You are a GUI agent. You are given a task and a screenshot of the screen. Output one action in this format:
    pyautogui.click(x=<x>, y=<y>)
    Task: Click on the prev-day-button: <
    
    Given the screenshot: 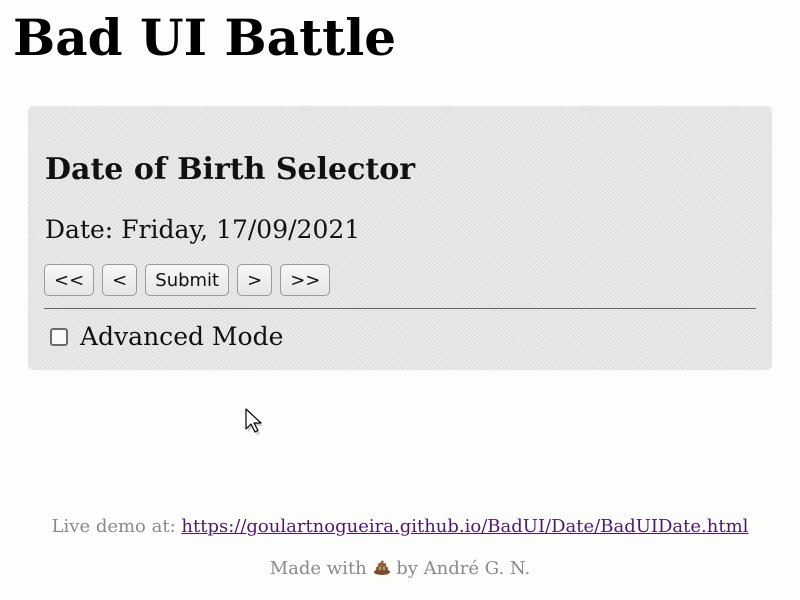 What is the action you would take?
    pyautogui.click(x=120, y=280)
    